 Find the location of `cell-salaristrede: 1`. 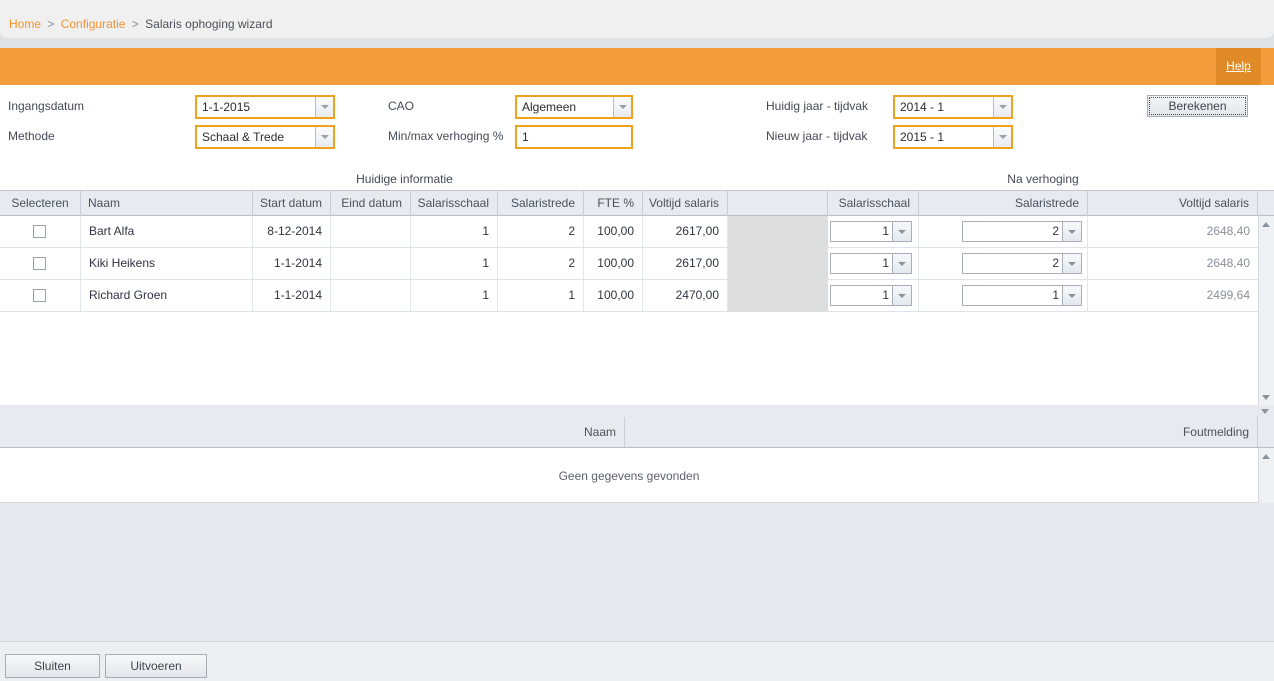

cell-salaristrede: 1 is located at coordinates (541, 295).